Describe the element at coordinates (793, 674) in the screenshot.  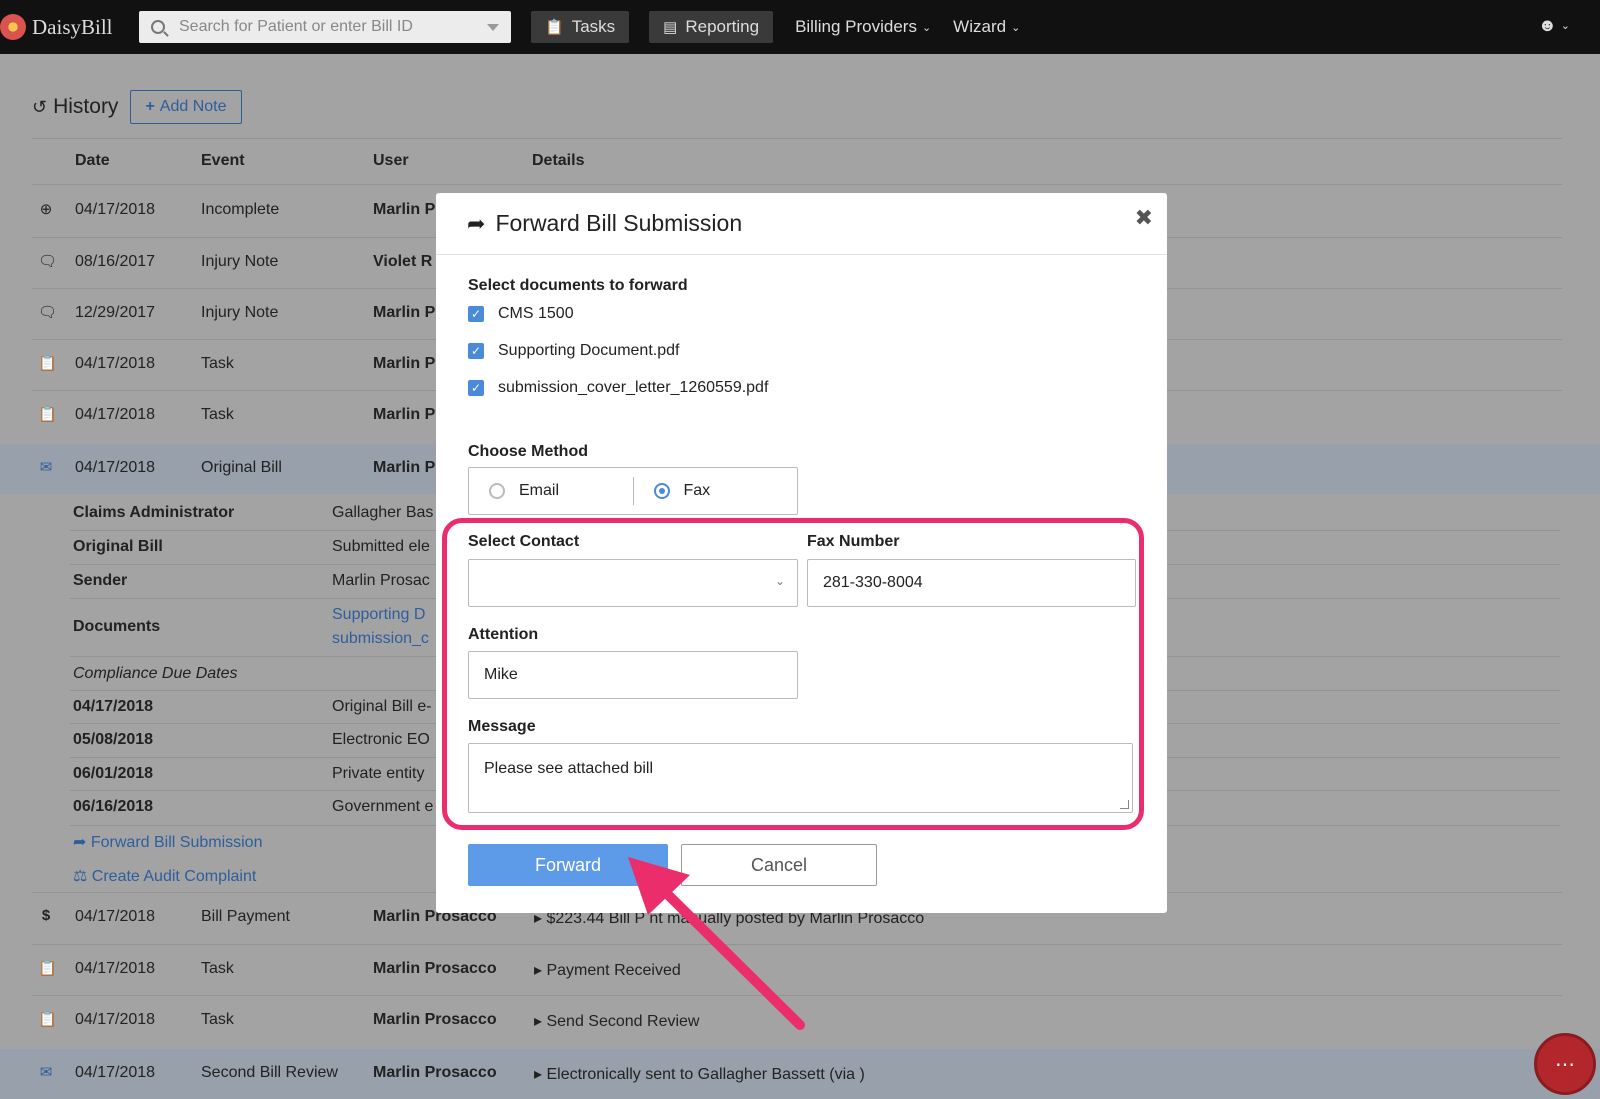
I see `highlight-annotation` at that location.